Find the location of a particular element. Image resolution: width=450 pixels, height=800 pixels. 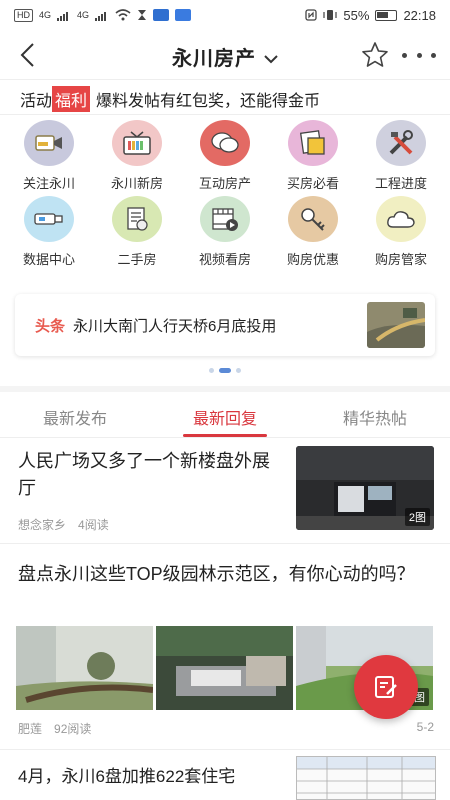

post-author: 想念家乡 is located at coordinates (42, 525).